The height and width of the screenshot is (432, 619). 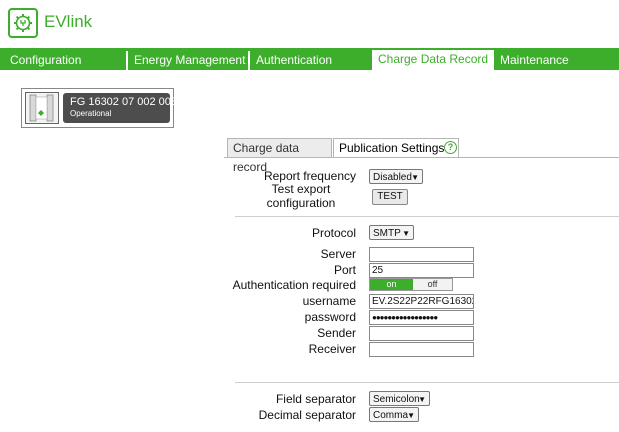 I want to click on username-label: username, so click(x=329, y=301).